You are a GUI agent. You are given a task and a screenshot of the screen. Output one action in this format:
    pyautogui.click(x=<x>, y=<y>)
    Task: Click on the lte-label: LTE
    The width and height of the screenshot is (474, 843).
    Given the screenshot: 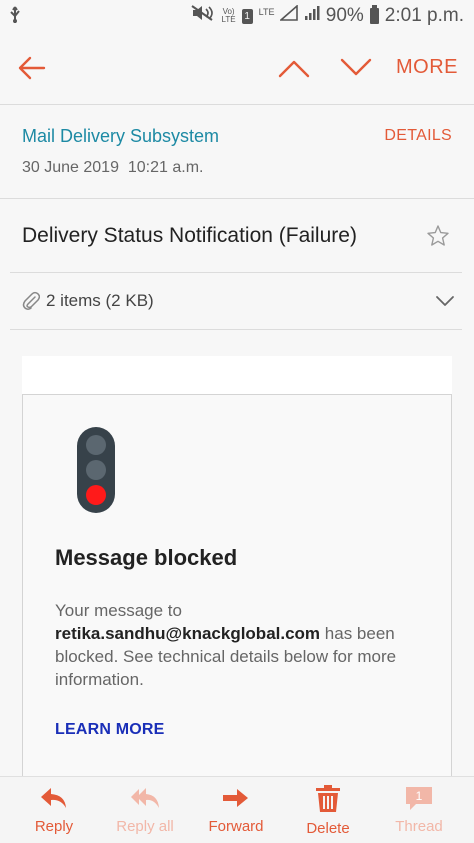 What is the action you would take?
    pyautogui.click(x=266, y=12)
    